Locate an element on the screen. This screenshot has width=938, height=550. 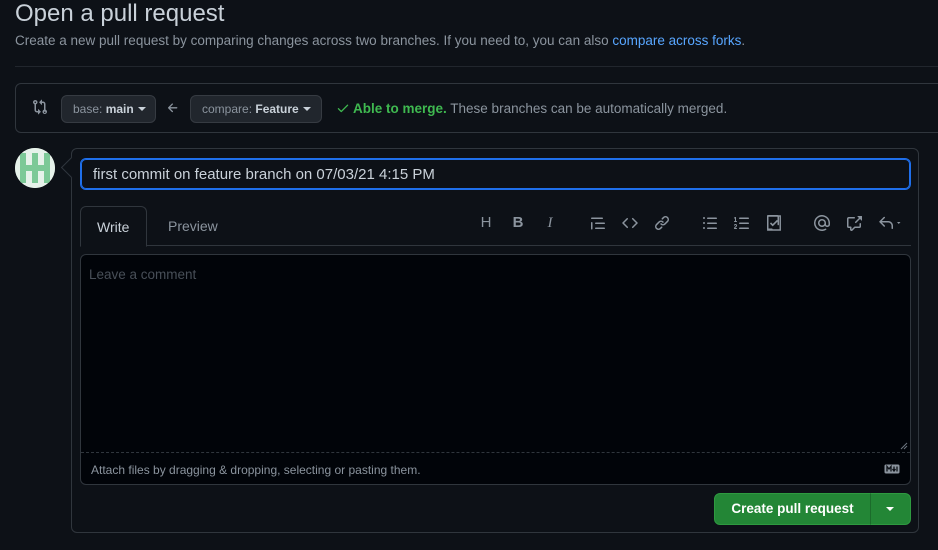
base-branch-button: base: main is located at coordinates (108, 109).